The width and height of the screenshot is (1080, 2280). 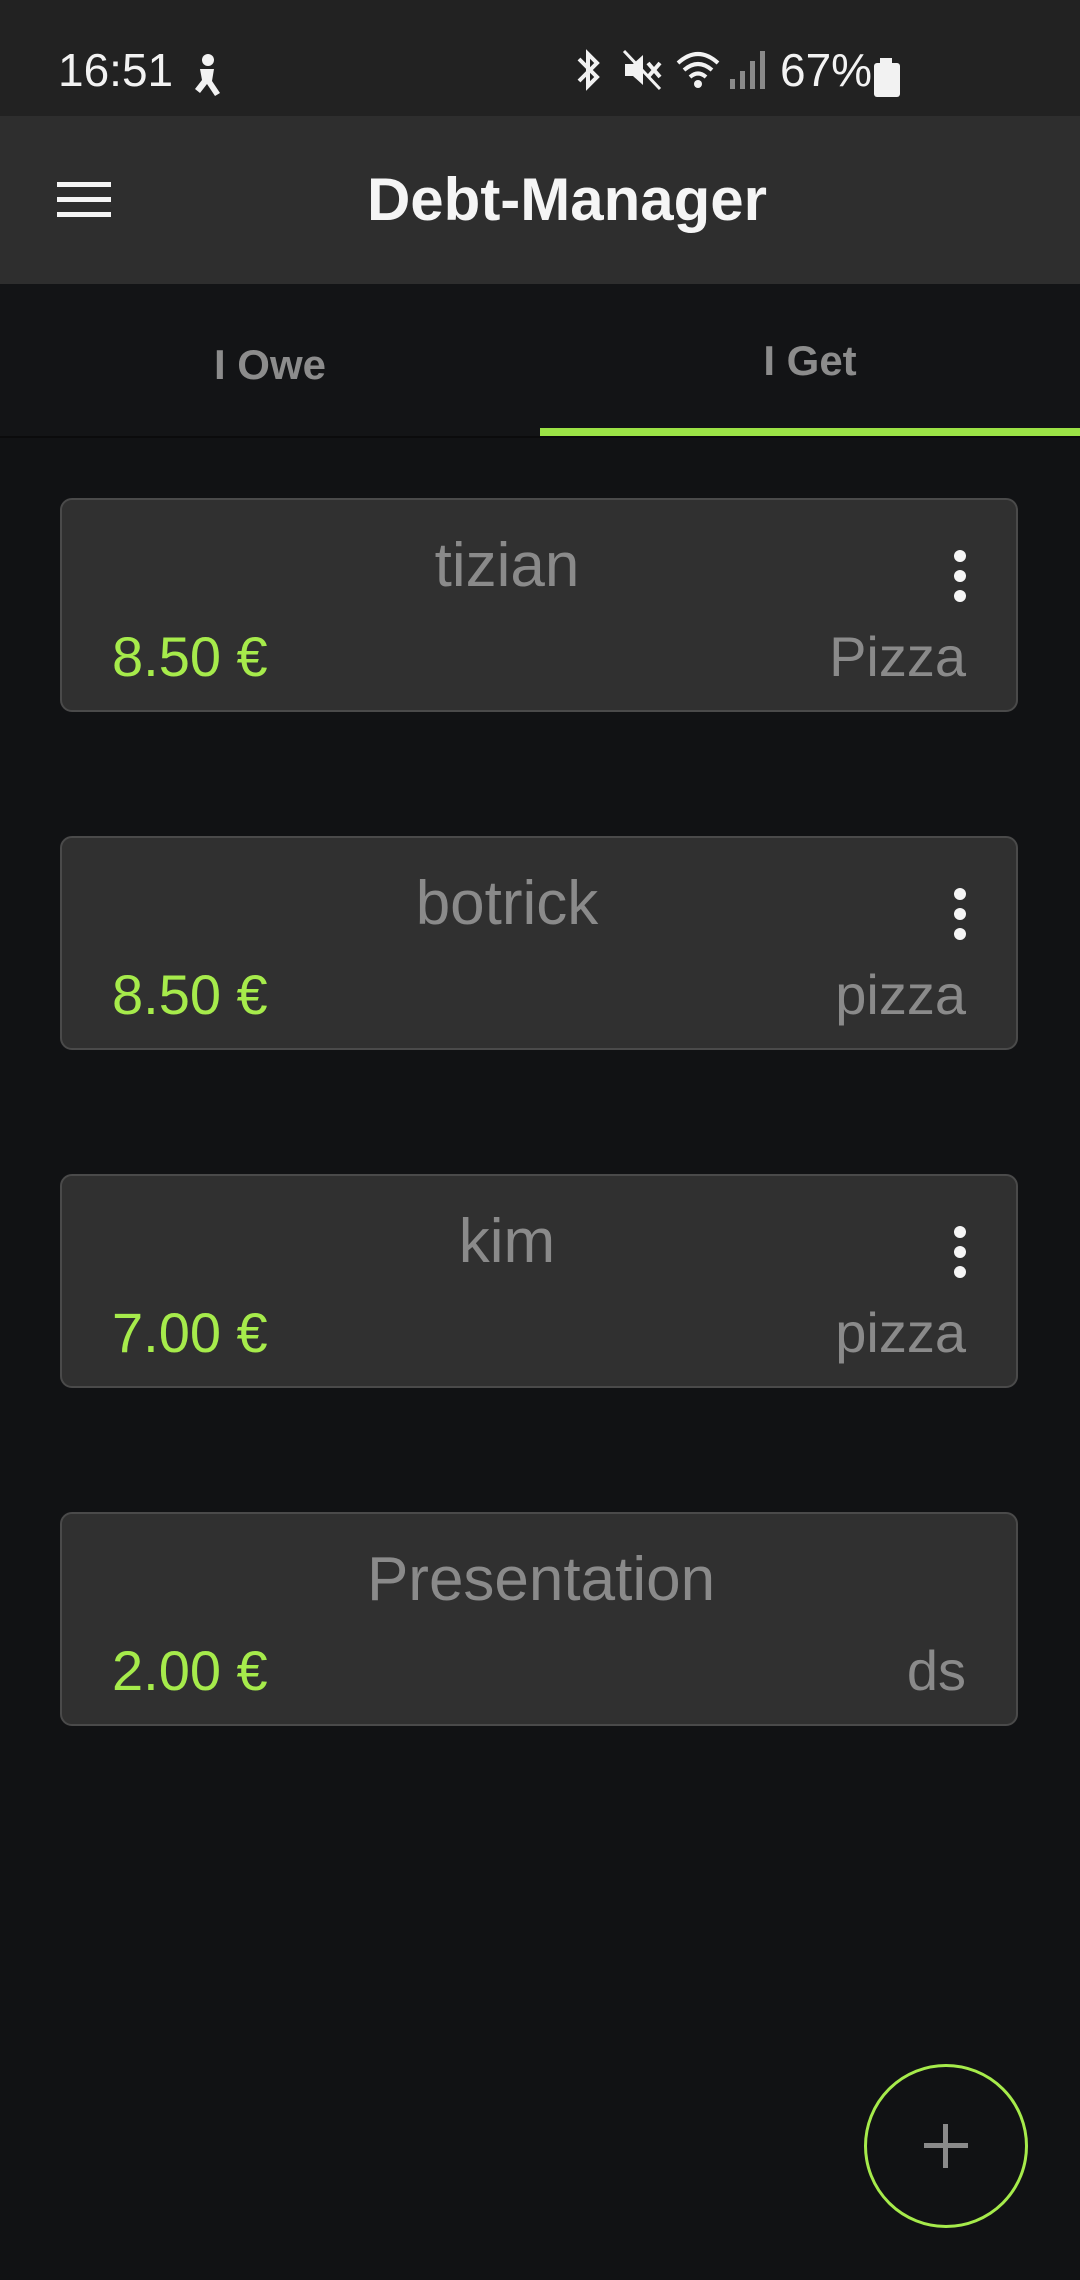 I want to click on debt-card: tizian 8.50 € Pizza, so click(x=539, y=605).